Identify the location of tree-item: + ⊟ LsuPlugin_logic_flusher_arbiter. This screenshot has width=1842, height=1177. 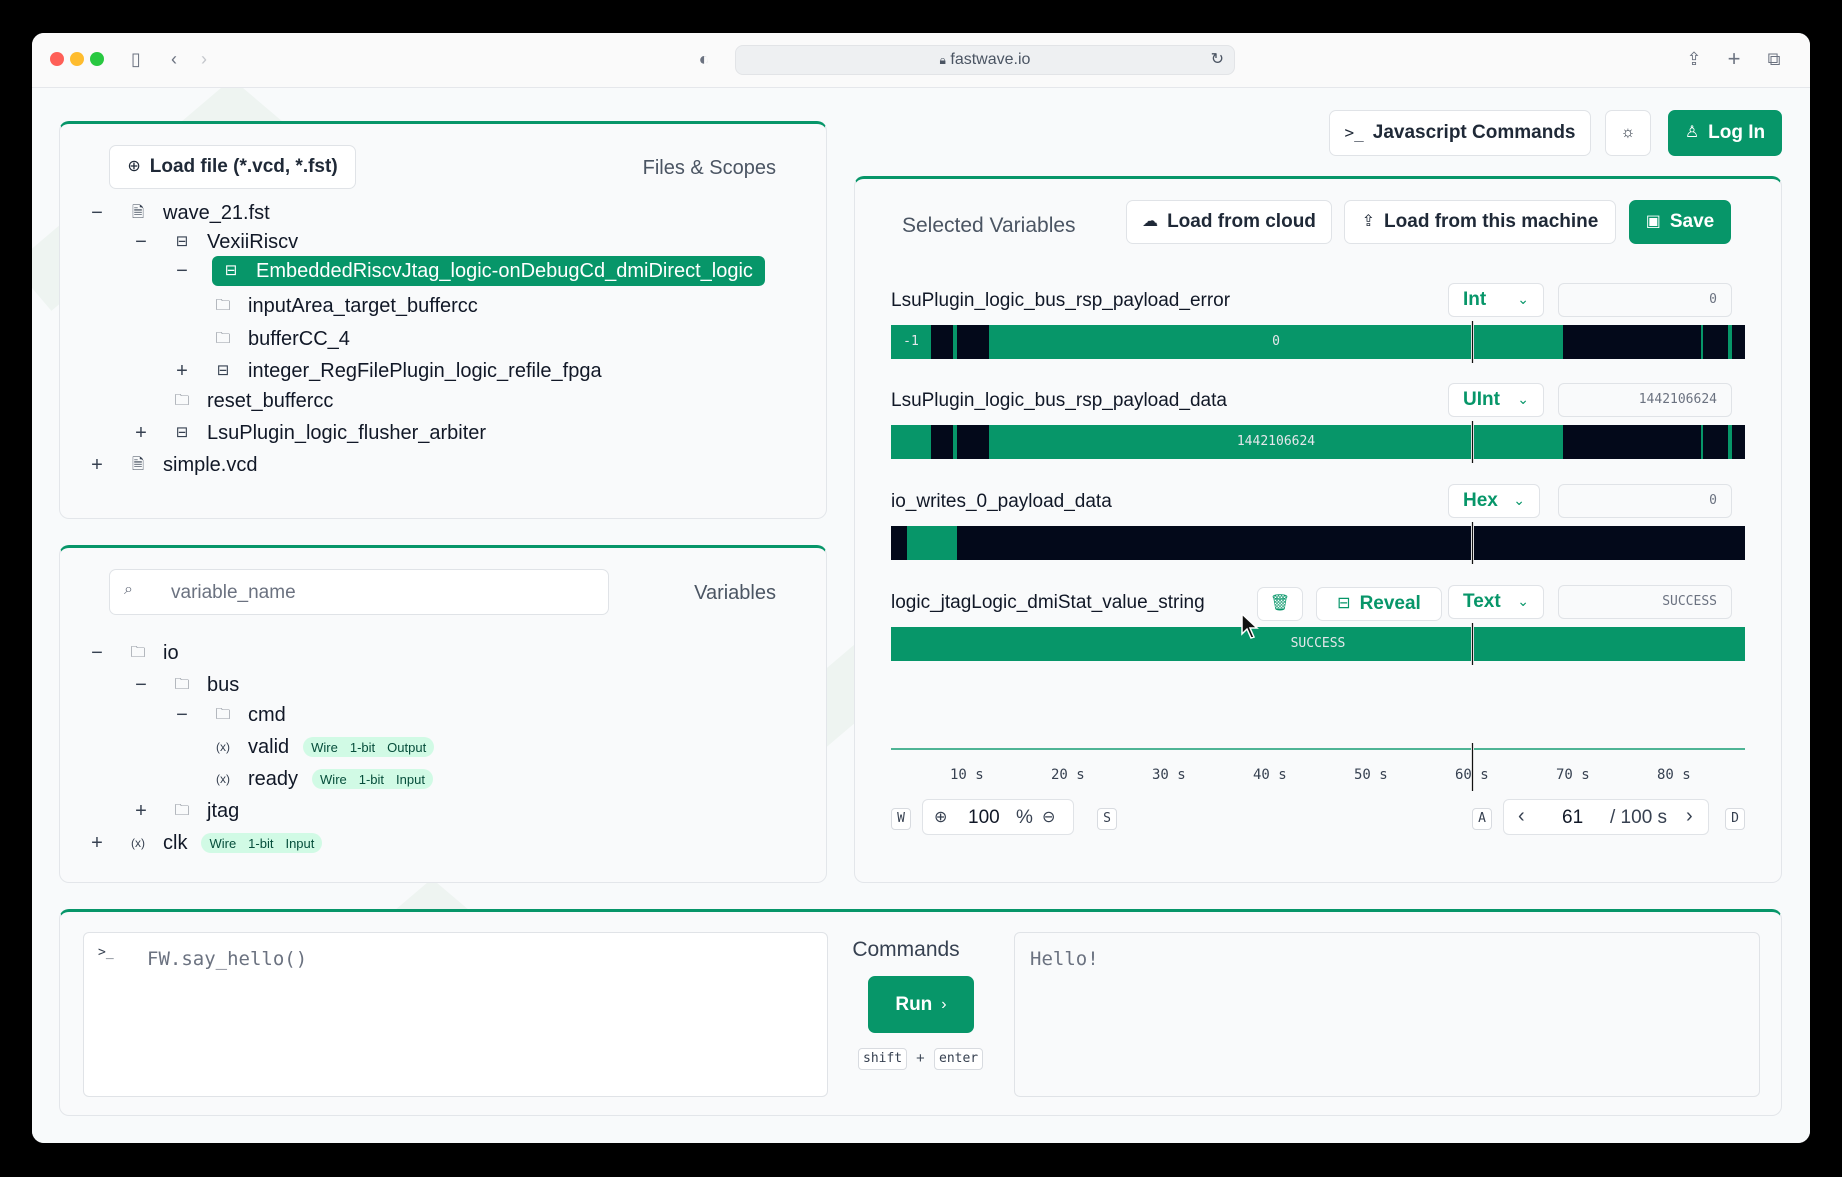
(310, 433).